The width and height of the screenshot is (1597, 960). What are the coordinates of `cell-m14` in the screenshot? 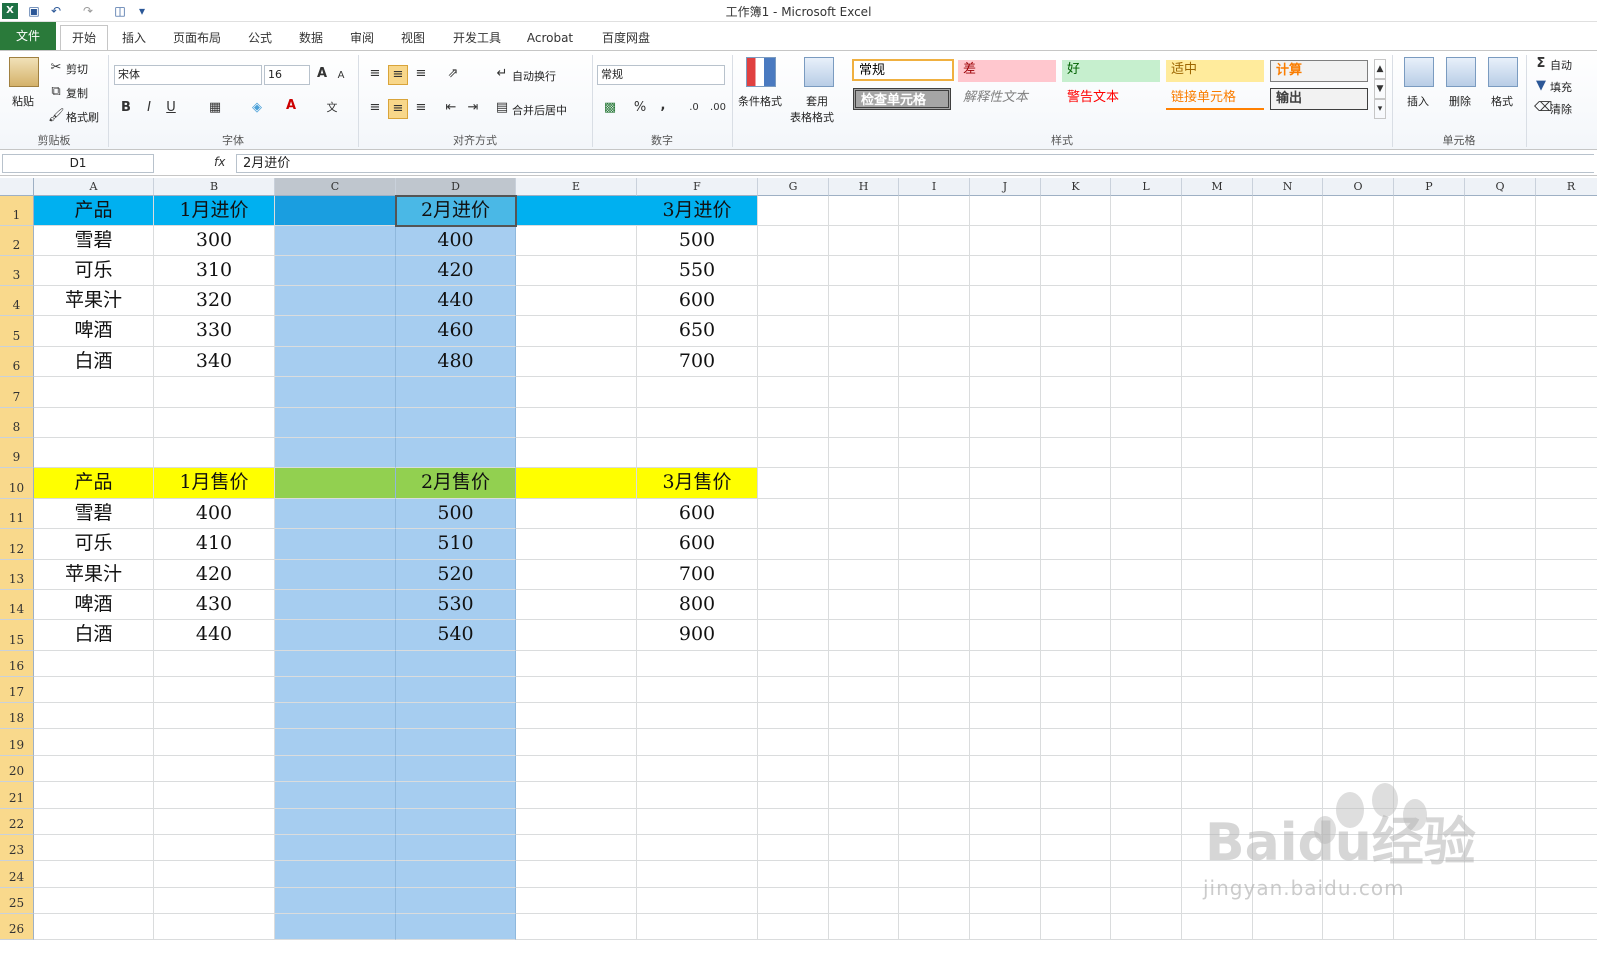 It's located at (1217, 605).